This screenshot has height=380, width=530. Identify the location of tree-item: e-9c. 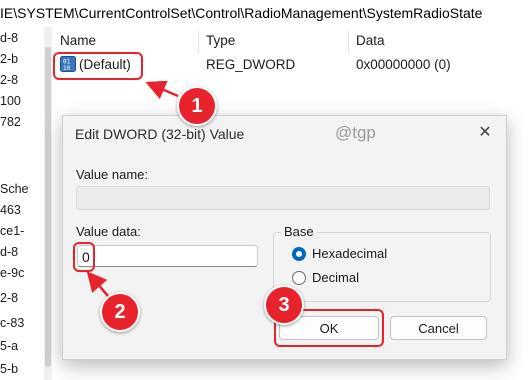
(12, 276).